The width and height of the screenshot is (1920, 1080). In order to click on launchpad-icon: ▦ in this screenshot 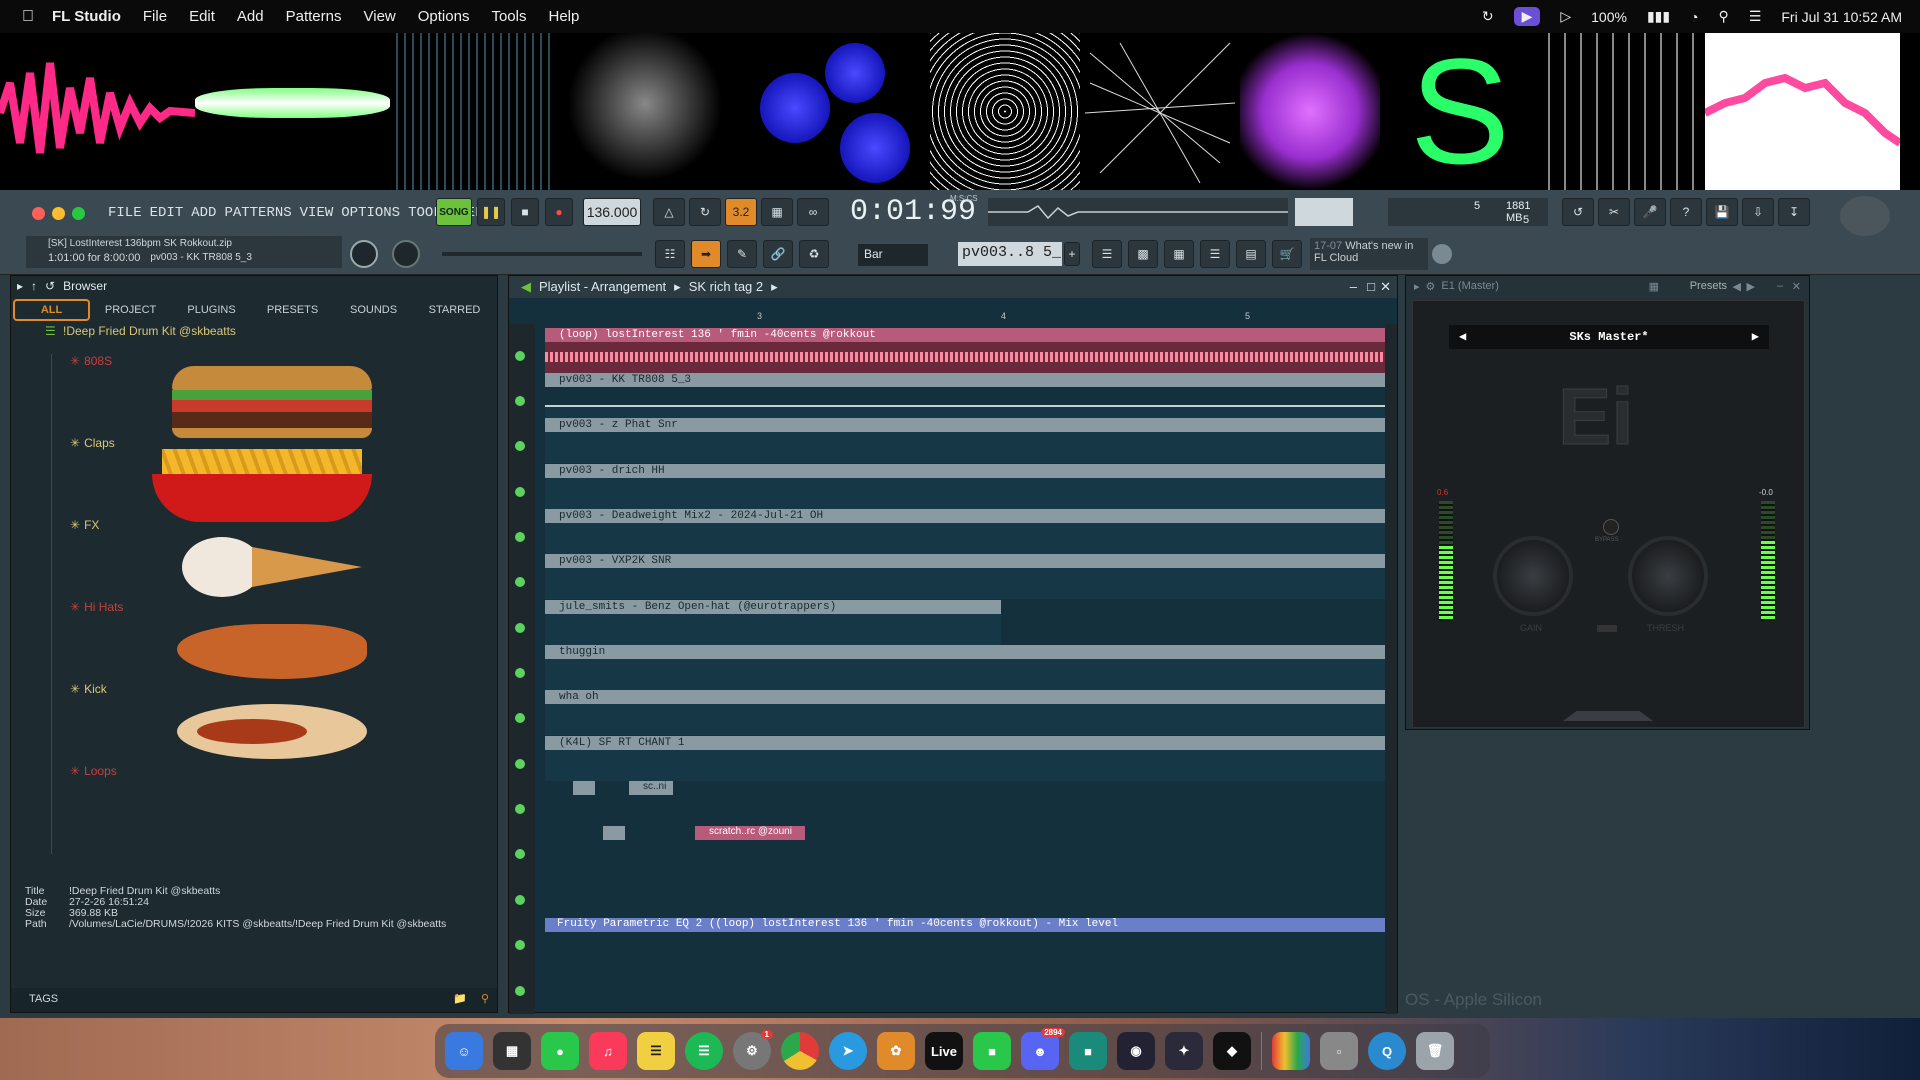, I will do `click(512, 1051)`.